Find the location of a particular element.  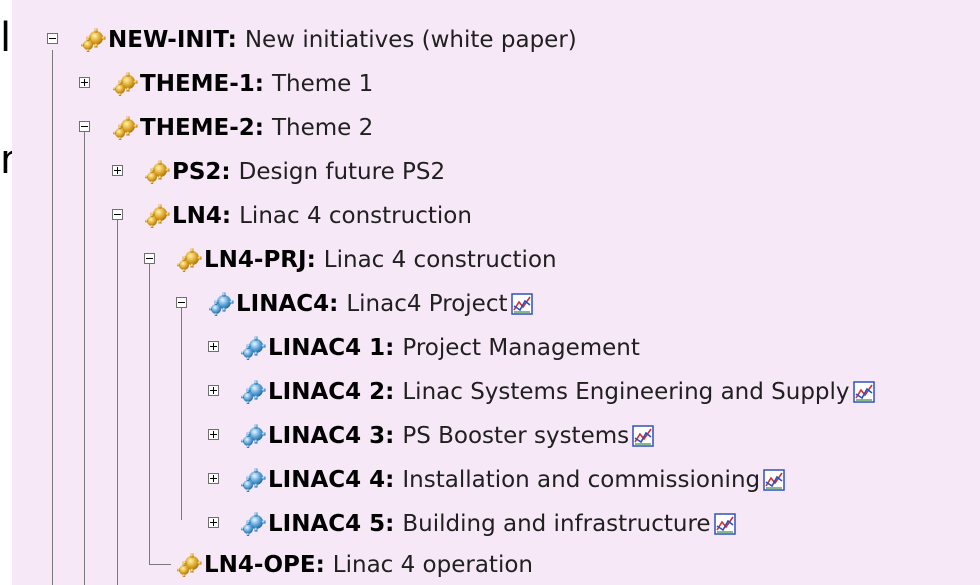

clipped-text-fragment: l is located at coordinates (6, 38).